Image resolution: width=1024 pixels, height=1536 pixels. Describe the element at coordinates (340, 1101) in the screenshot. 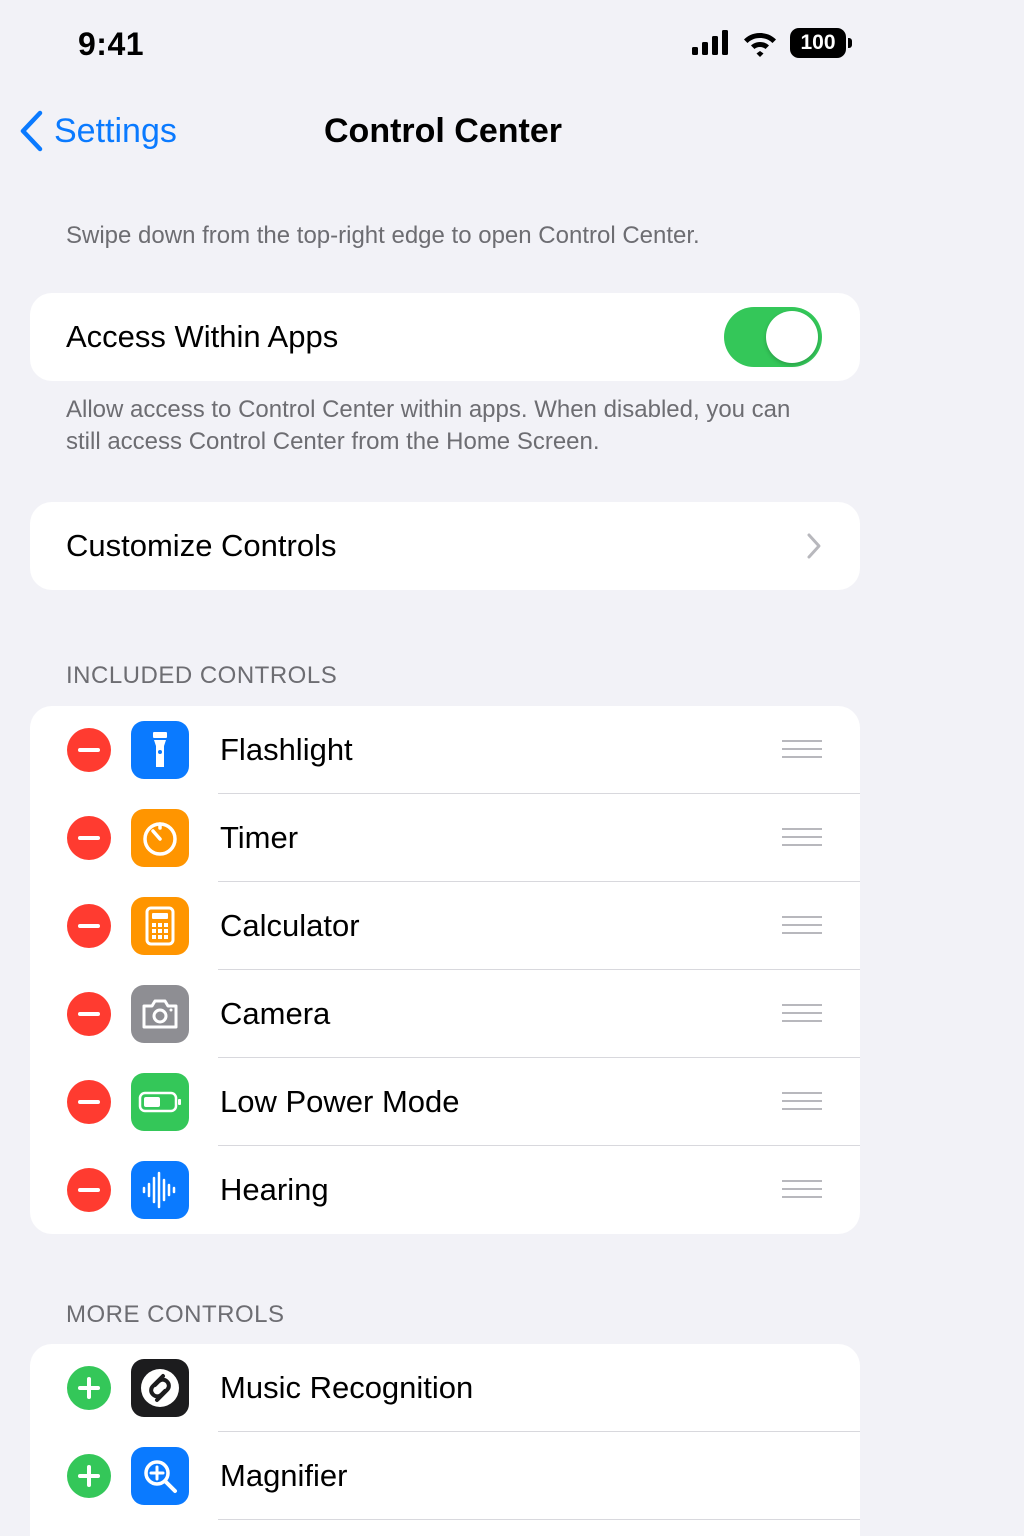

I see `control-label: Low Power Mode` at that location.